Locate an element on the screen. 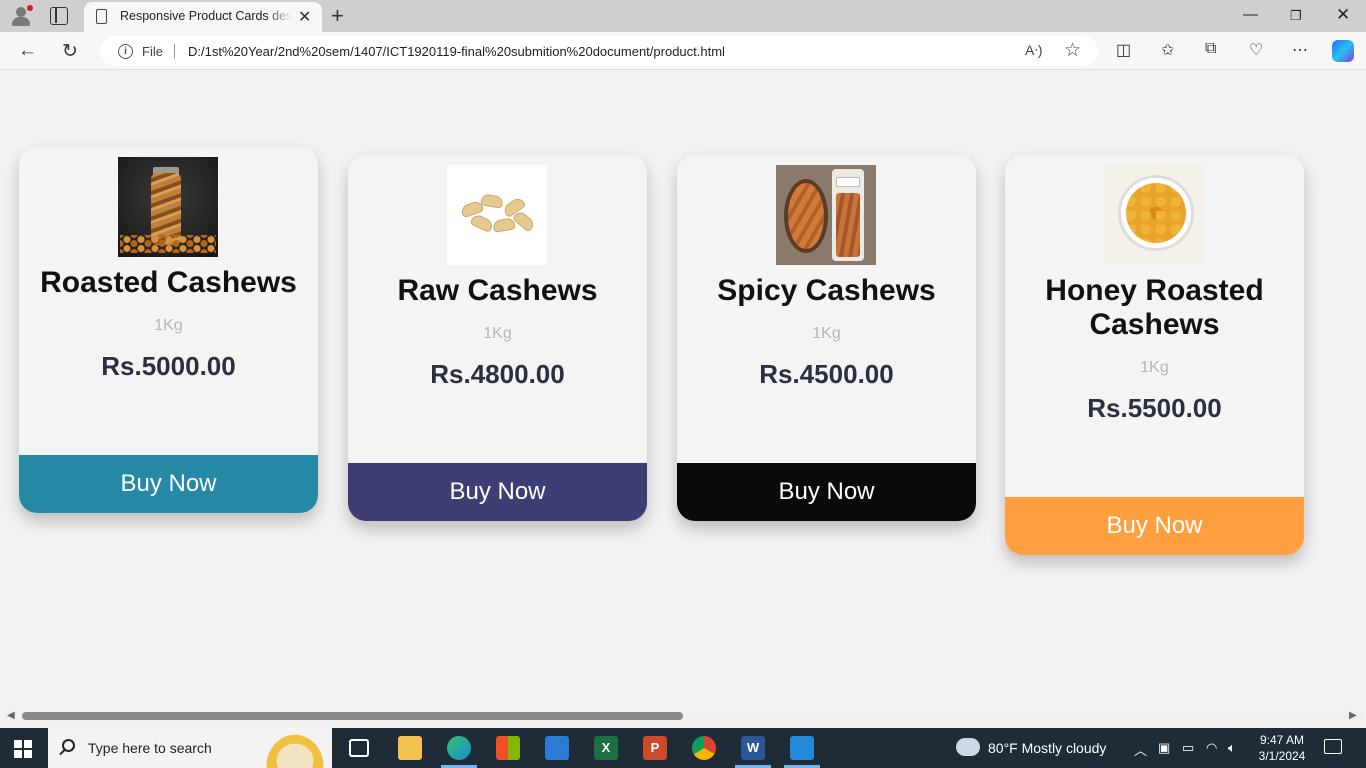 This screenshot has height=768, width=1366. search-highlight-icon is located at coordinates (295, 750).